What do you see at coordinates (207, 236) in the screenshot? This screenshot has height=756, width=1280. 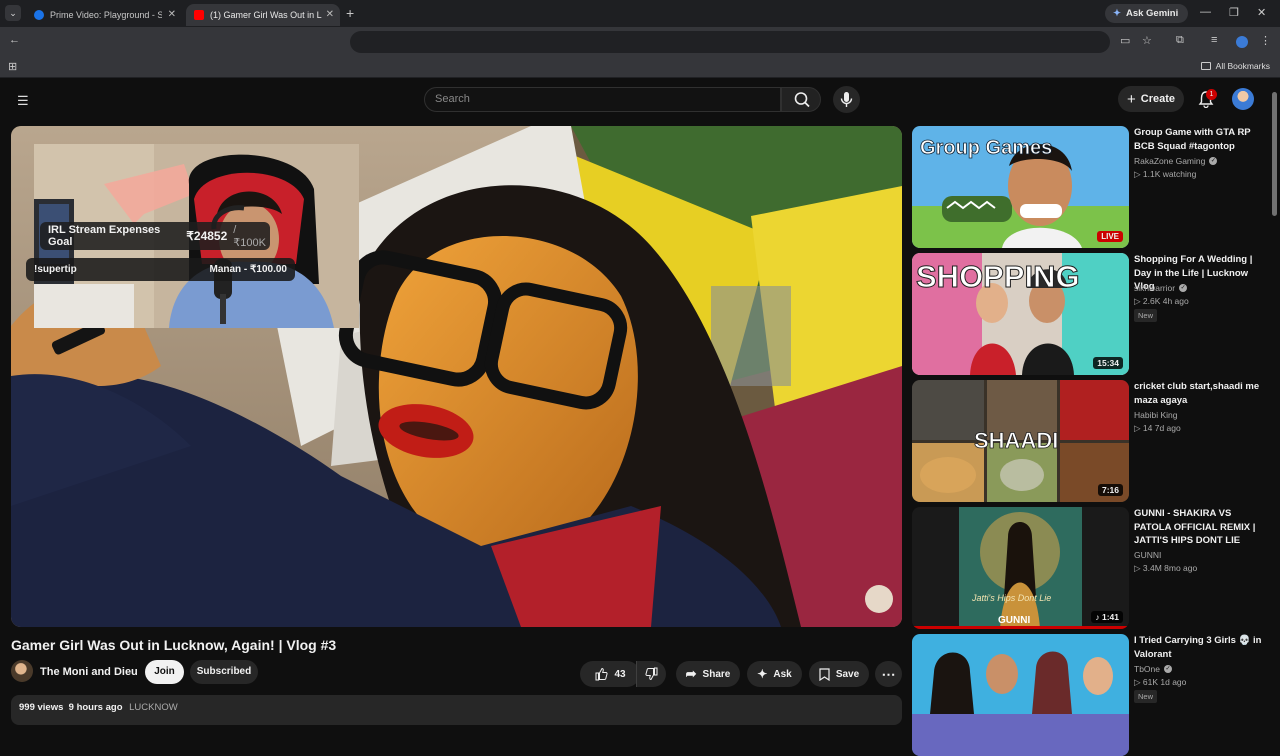 I see `goal-amount: ₹24852` at bounding box center [207, 236].